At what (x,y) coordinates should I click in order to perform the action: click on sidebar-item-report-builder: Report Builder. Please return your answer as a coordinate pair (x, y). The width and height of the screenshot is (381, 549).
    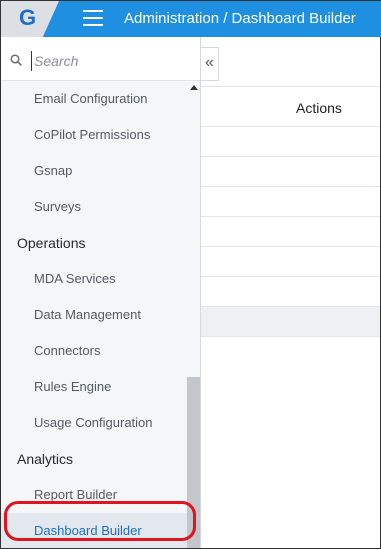
    Looking at the image, I should click on (94, 495).